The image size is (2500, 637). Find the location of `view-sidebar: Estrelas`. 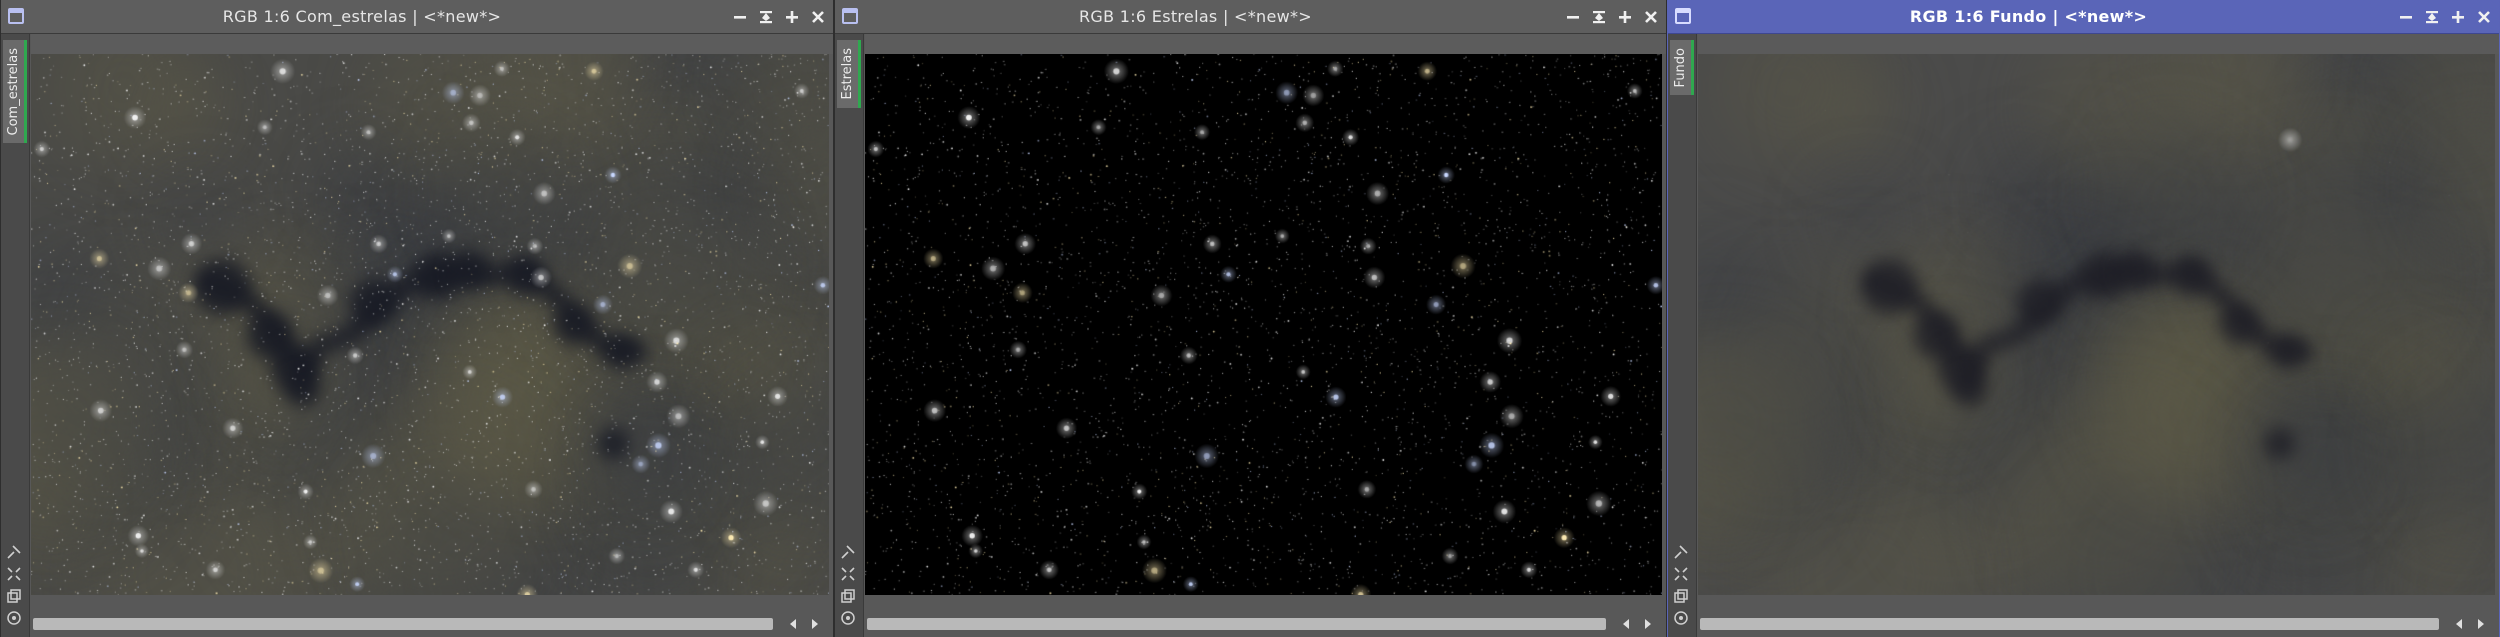

view-sidebar: Estrelas is located at coordinates (849, 335).